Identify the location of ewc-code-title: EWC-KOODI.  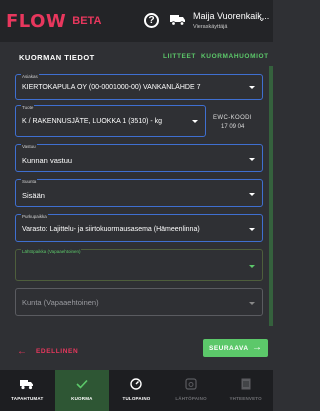
(232, 118).